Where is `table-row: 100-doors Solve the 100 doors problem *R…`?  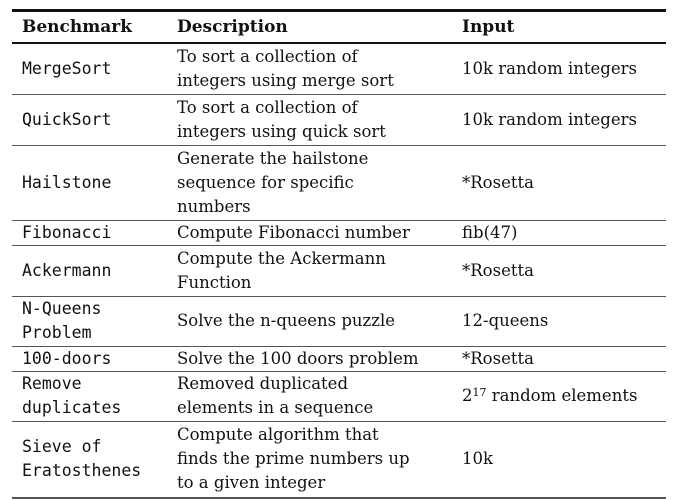
table-row: 100-doors Solve the 100 doors problem *R… is located at coordinates (339, 358).